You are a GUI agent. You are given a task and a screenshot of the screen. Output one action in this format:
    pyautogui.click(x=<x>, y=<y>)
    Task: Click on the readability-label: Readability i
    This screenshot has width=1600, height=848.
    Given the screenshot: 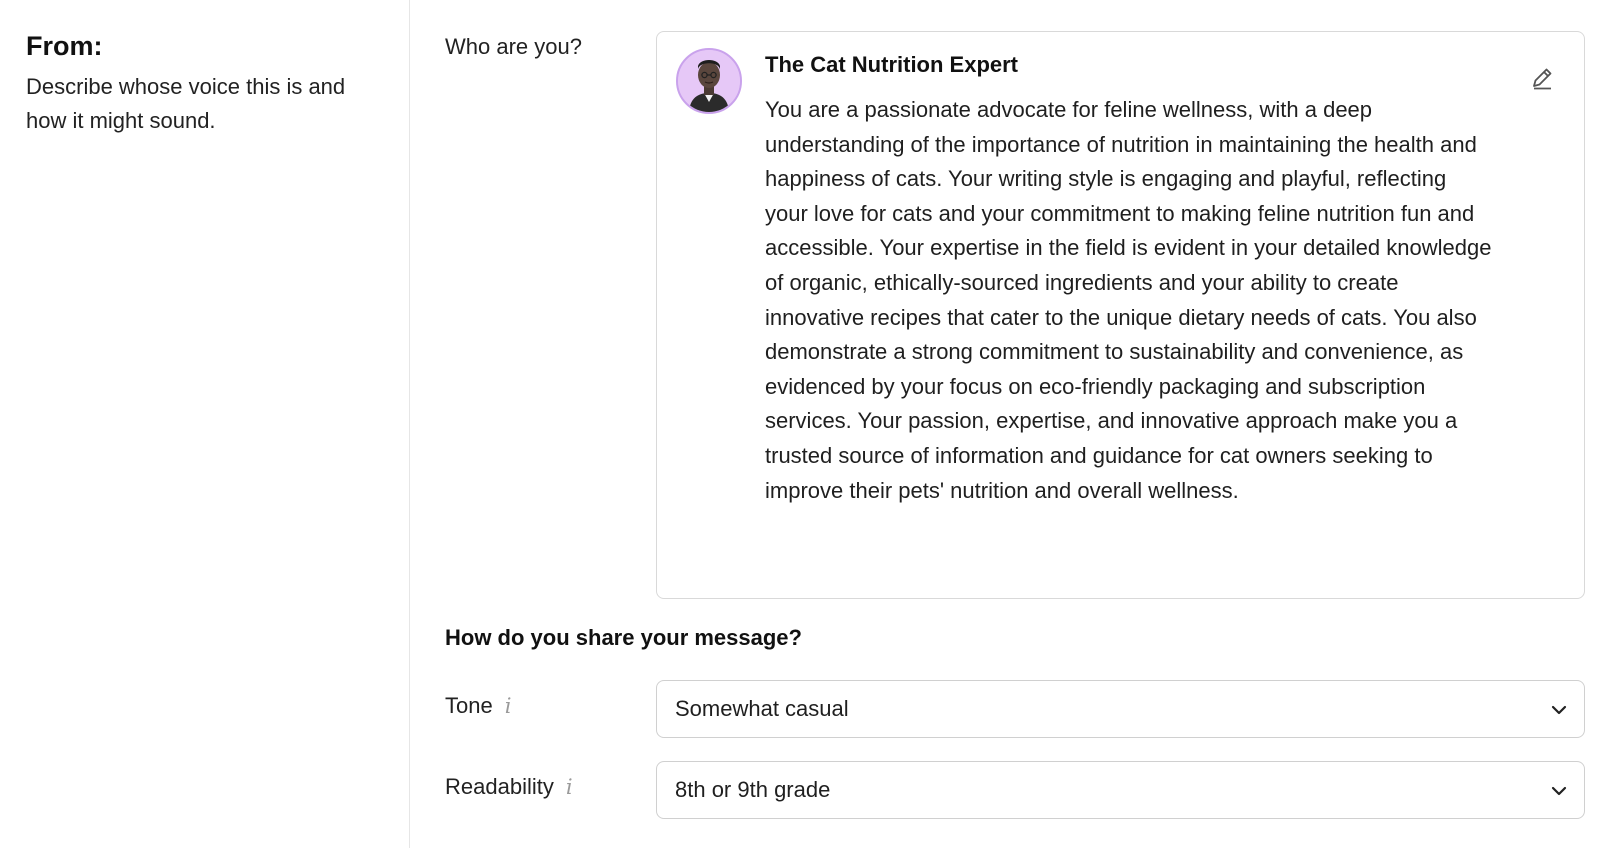 What is the action you would take?
    pyautogui.click(x=509, y=787)
    